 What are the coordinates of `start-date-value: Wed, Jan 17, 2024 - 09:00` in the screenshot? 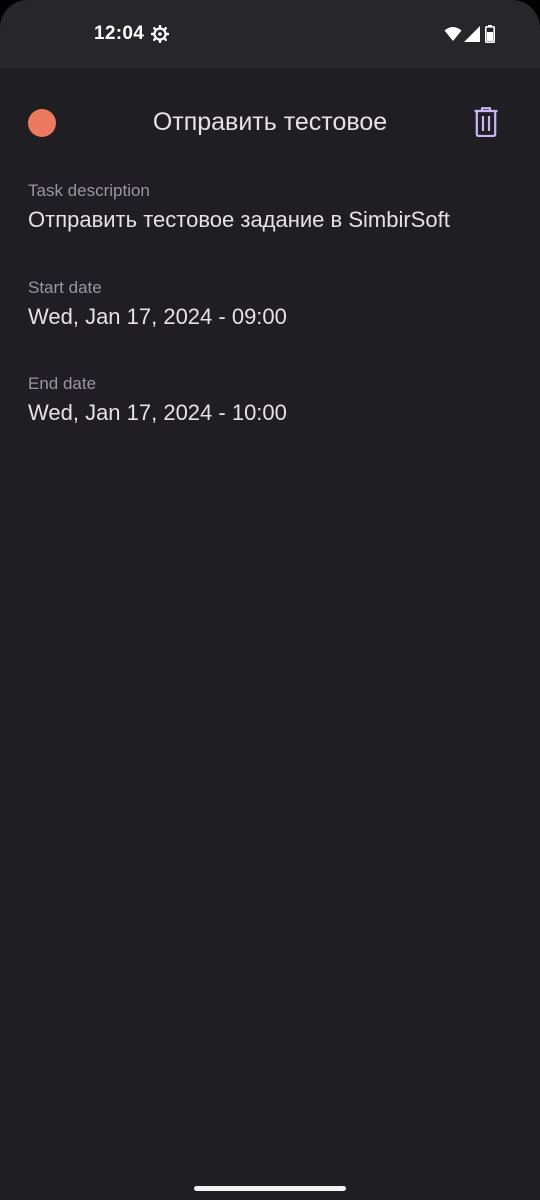 It's located at (278, 317).